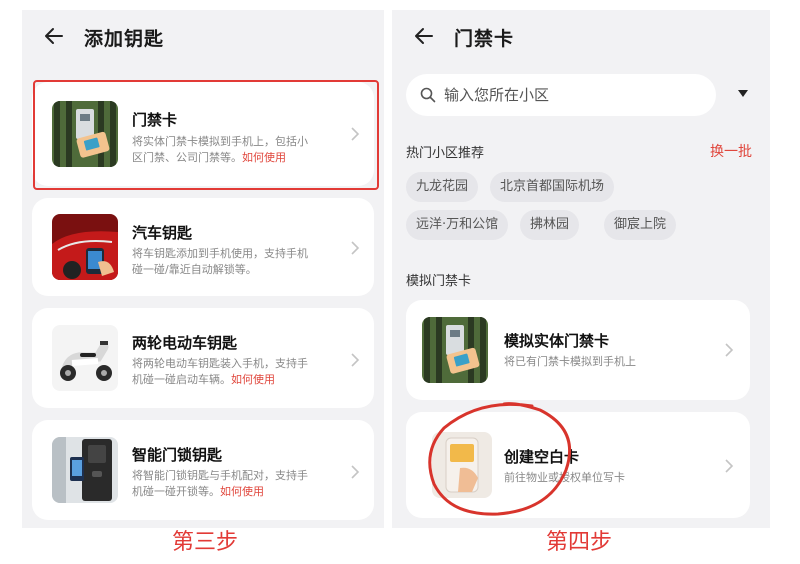  What do you see at coordinates (442, 187) in the screenshot?
I see `community-chip: 九龙花园` at bounding box center [442, 187].